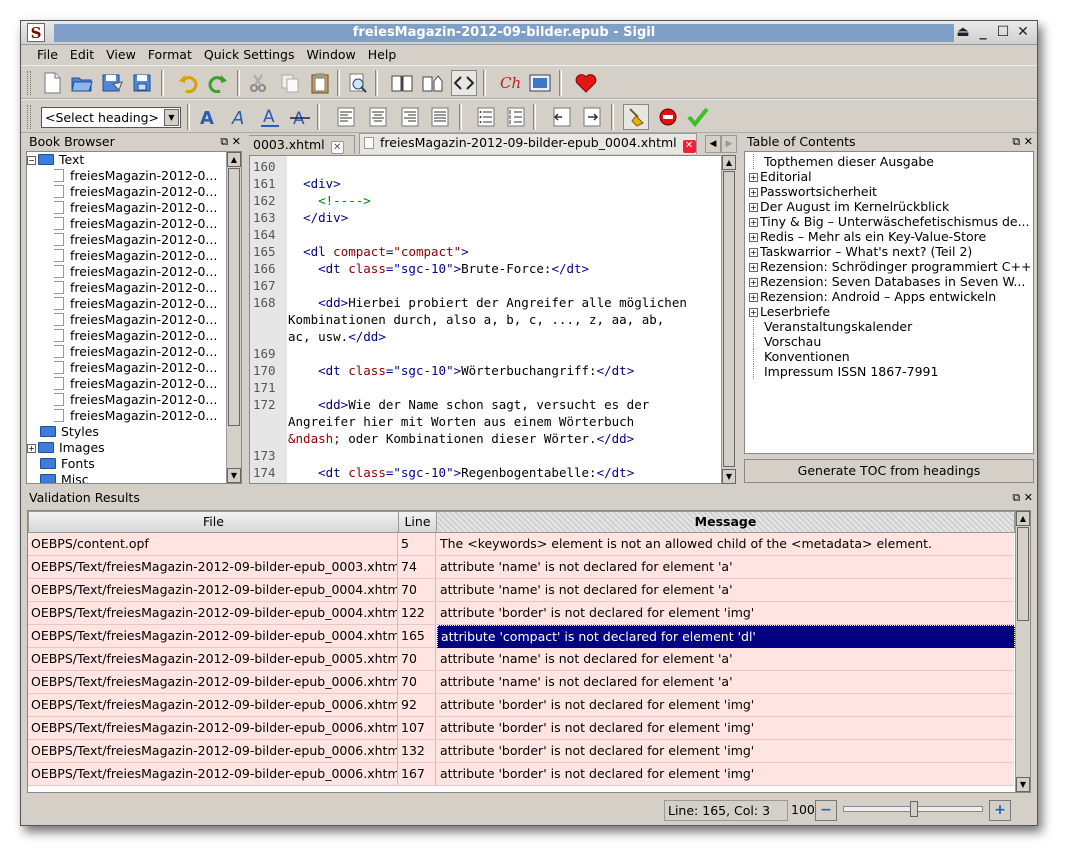  Describe the element at coordinates (592, 117) in the screenshot. I see `increase-indent-icon` at that location.